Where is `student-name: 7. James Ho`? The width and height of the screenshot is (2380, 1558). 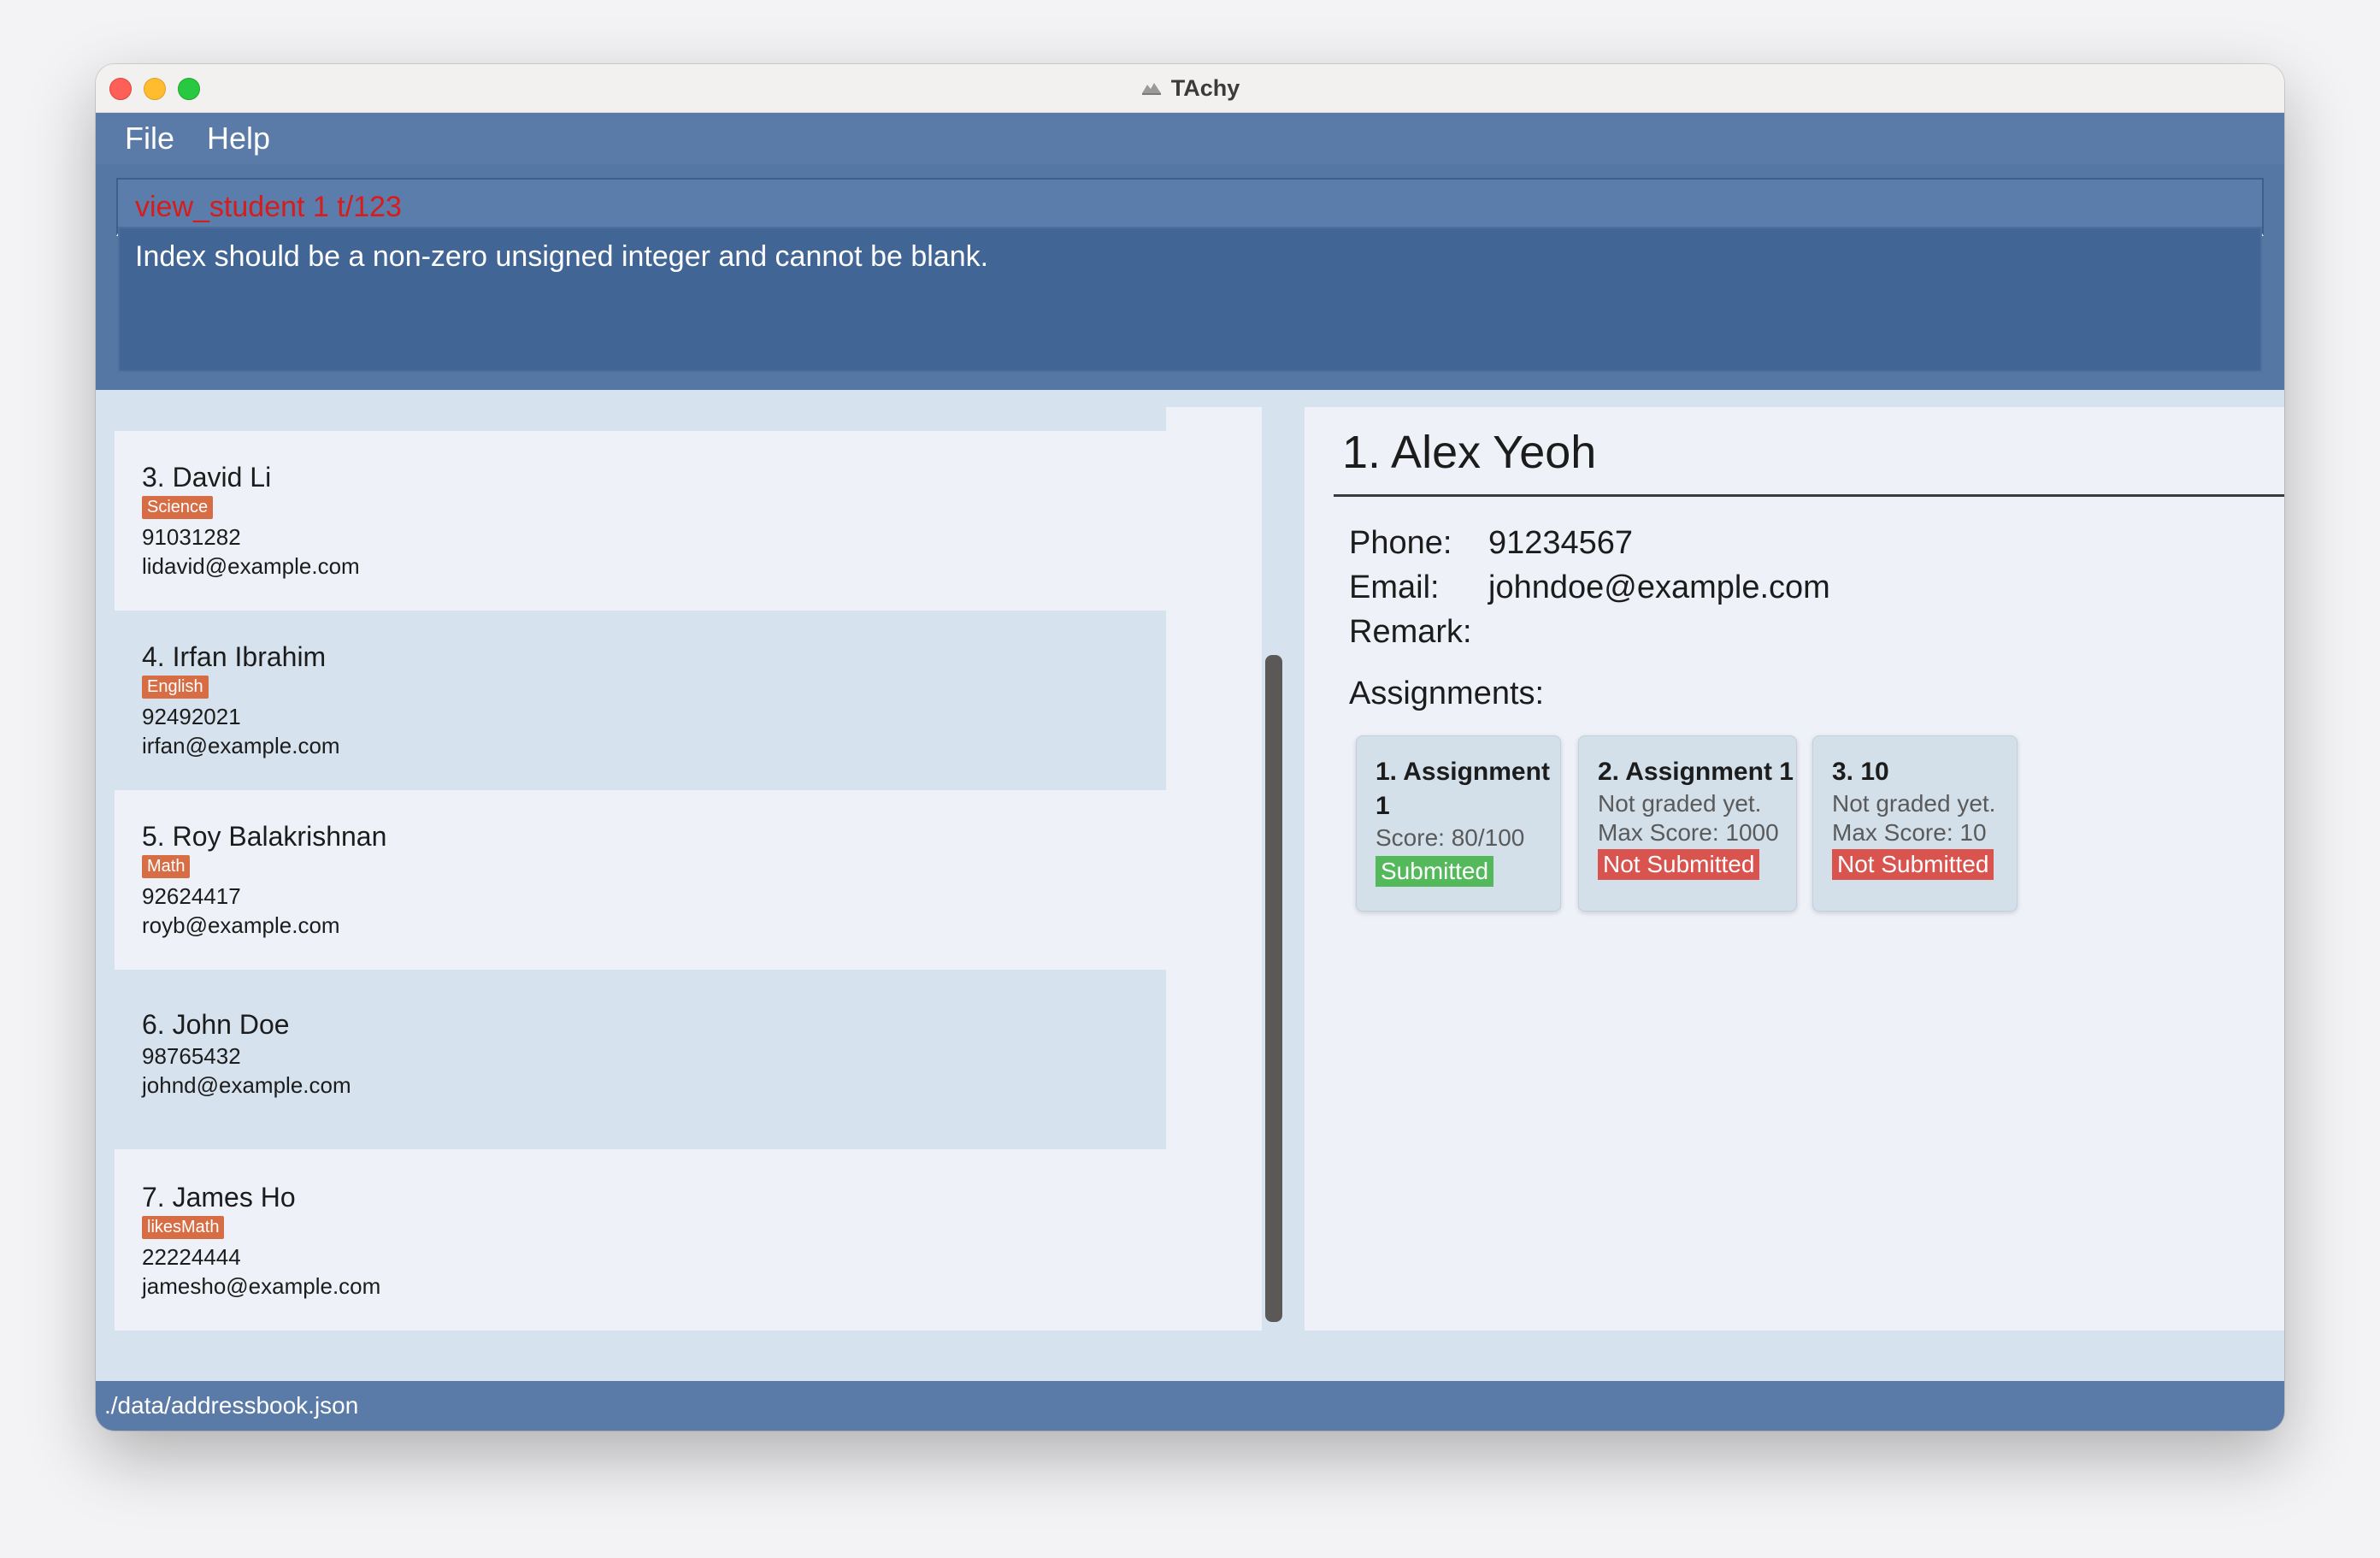 student-name: 7. James Ho is located at coordinates (219, 1197).